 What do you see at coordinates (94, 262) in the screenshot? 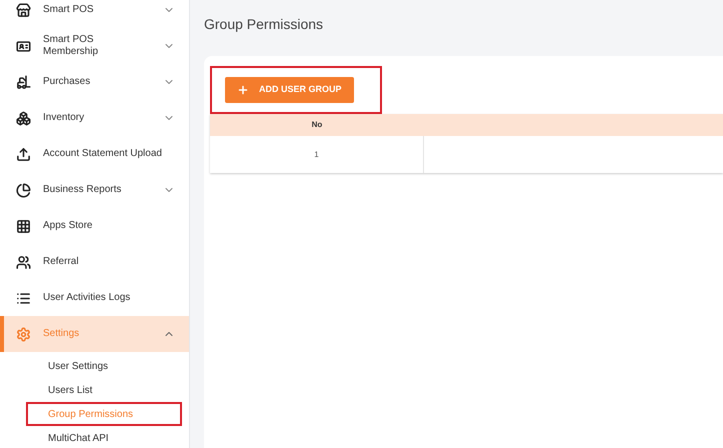
I see `sidebar-item: Referral` at bounding box center [94, 262].